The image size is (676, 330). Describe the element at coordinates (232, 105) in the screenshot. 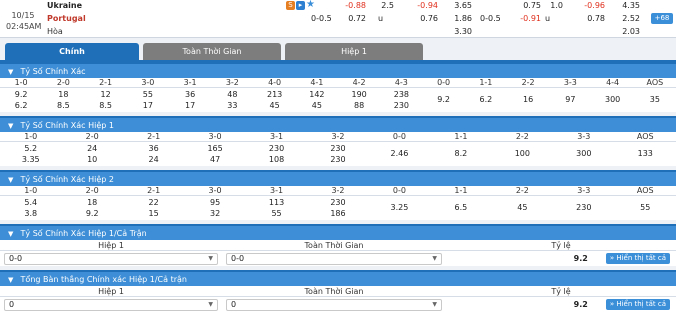

I see `odds-value: 33` at that location.